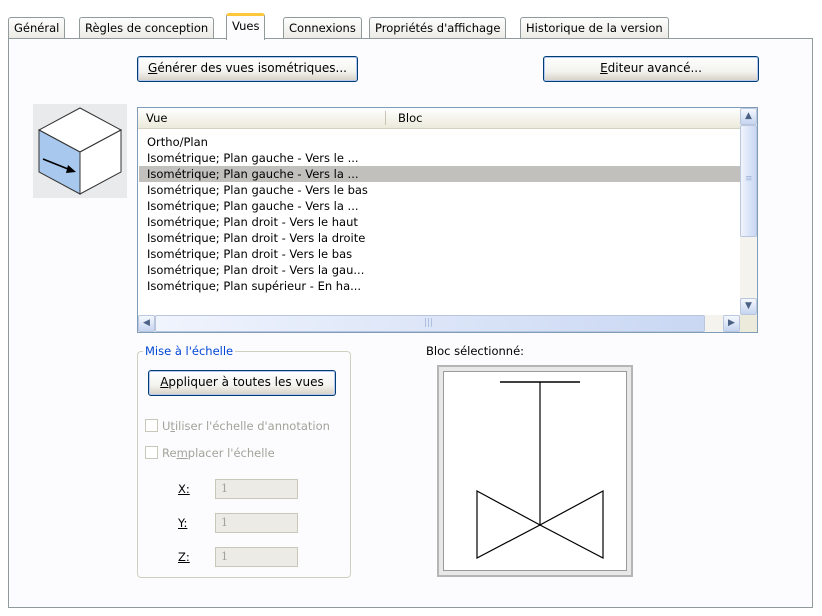 The image size is (822, 616). What do you see at coordinates (731, 323) in the screenshot?
I see `scroll-right-icon: ▶` at bounding box center [731, 323].